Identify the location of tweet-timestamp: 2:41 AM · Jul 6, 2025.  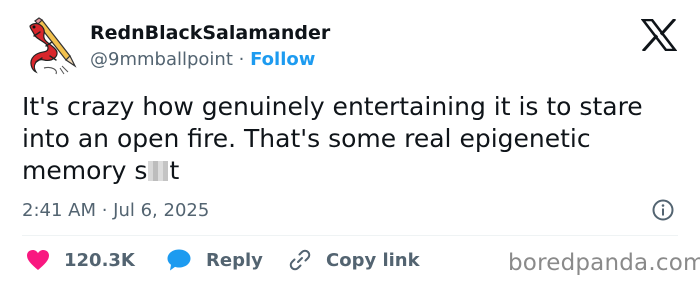
(115, 210).